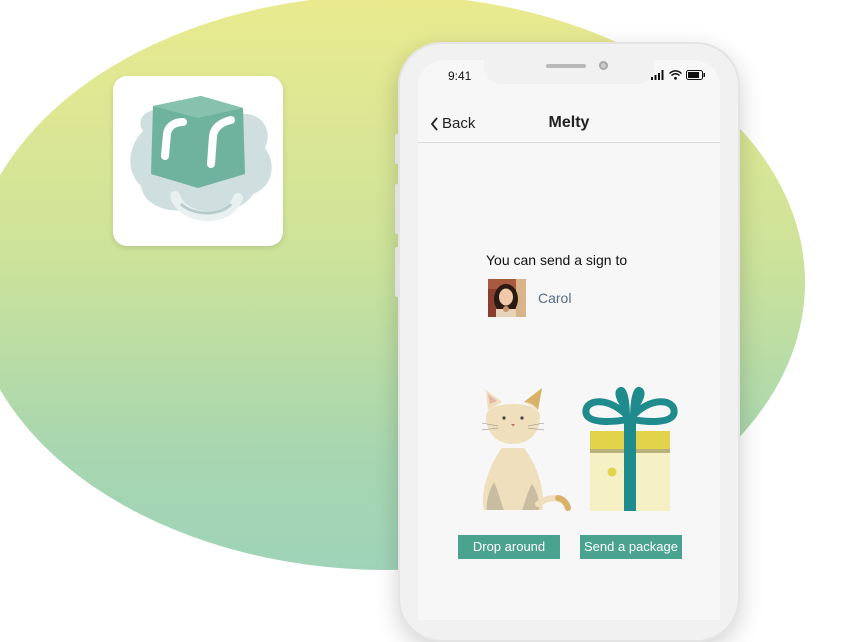 Image resolution: width=842 pixels, height=642 pixels. Describe the element at coordinates (630, 443) in the screenshot. I see `gift-illustration` at that location.